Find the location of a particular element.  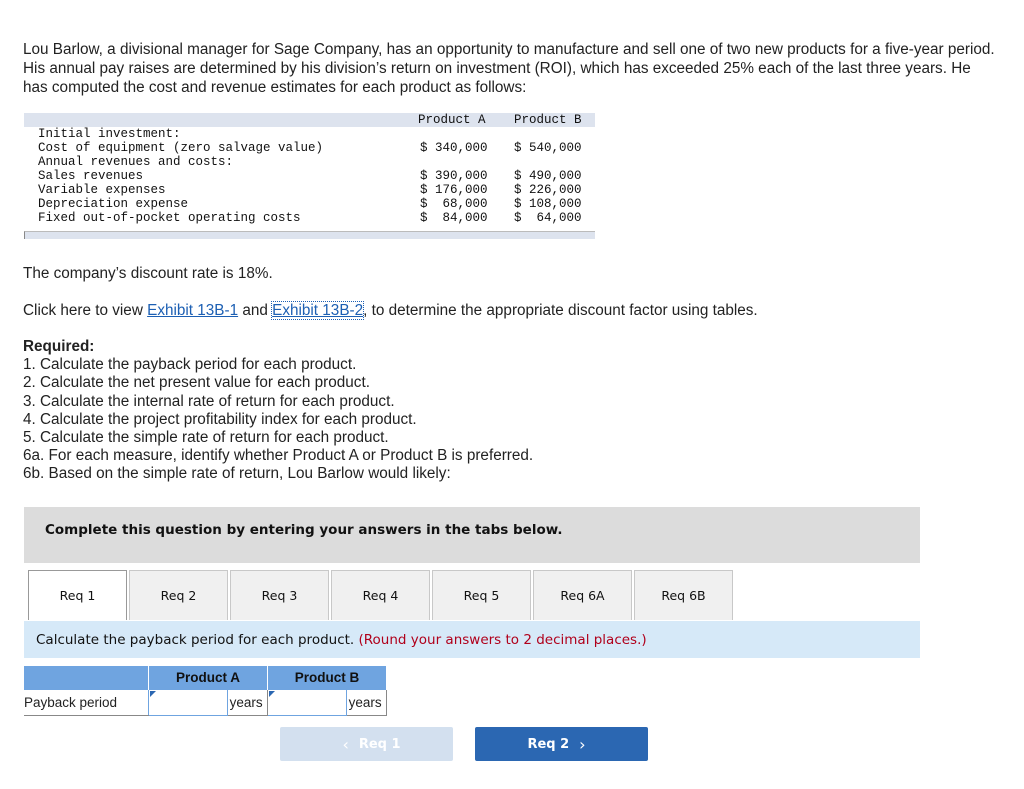

prev-req-button: ‹ Req 1 is located at coordinates (366, 744).